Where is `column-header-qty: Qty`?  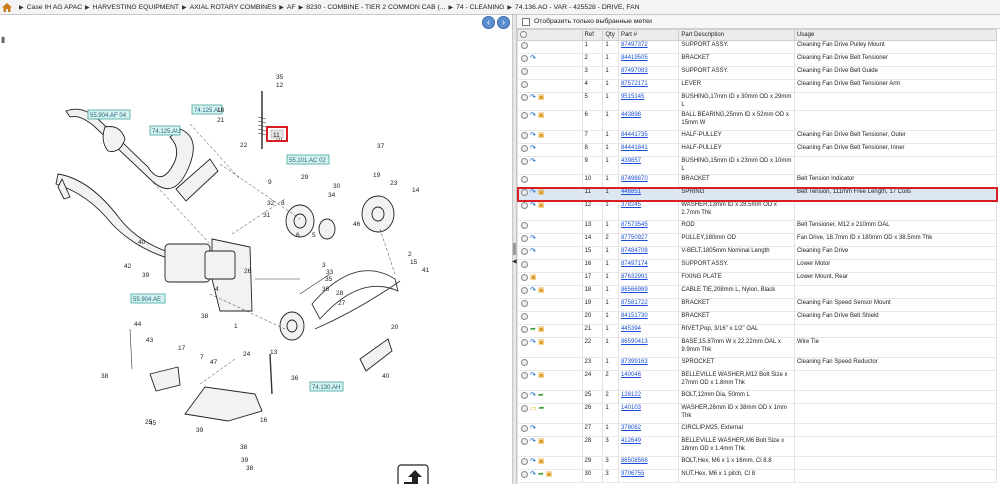
column-header-qty: Qty is located at coordinates (610, 35).